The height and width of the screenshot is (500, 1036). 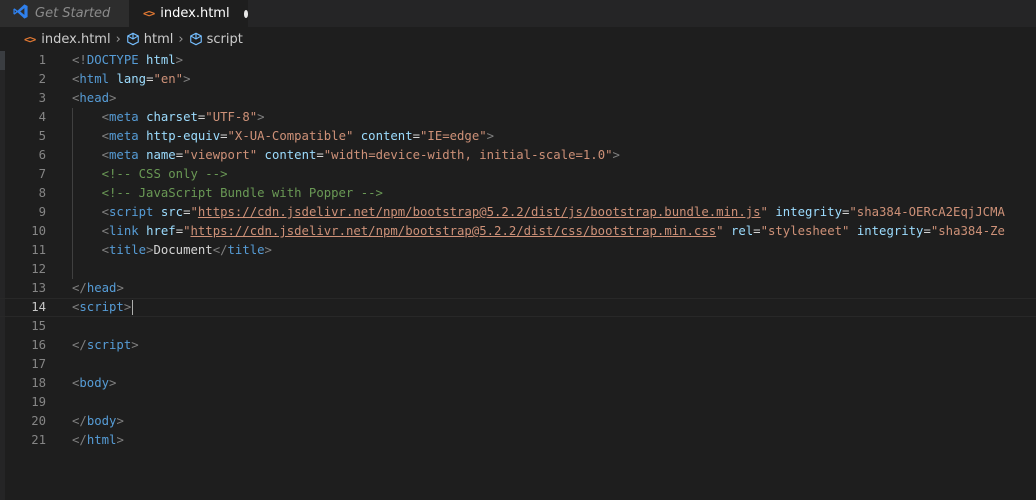 I want to click on code-line: 16 </script>, so click(x=518, y=345).